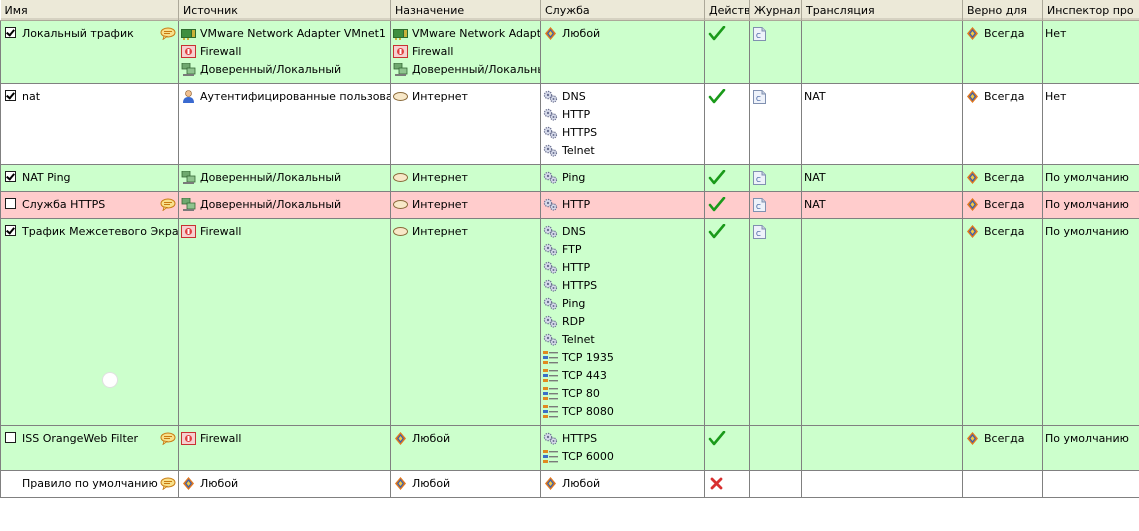 Image resolution: width=1139 pixels, height=531 pixels. I want to click on rule-applies-to-cell, so click(1002, 484).